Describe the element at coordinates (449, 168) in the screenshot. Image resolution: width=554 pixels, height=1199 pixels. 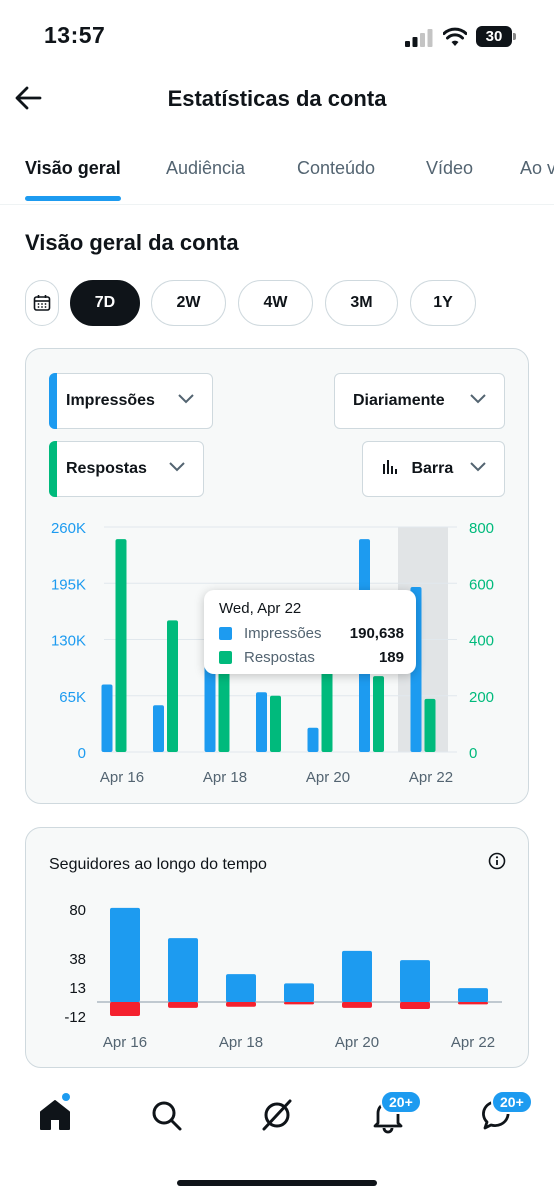
I see `tab-video: Vídeo` at that location.